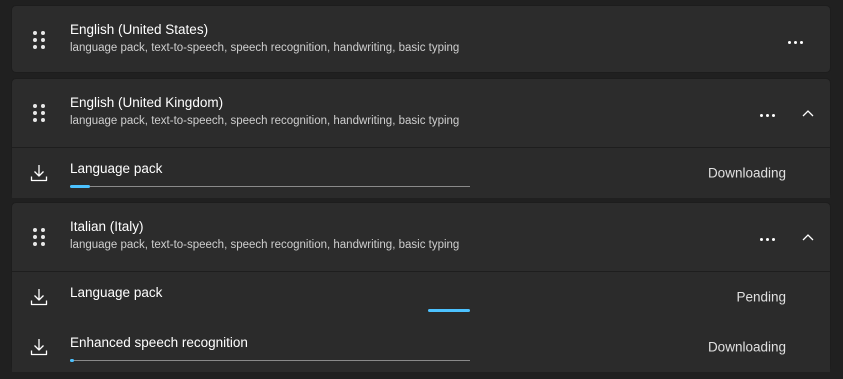 This screenshot has height=379, width=843. I want to click on download-item: Enhanced speech recognition Downloading, so click(421, 347).